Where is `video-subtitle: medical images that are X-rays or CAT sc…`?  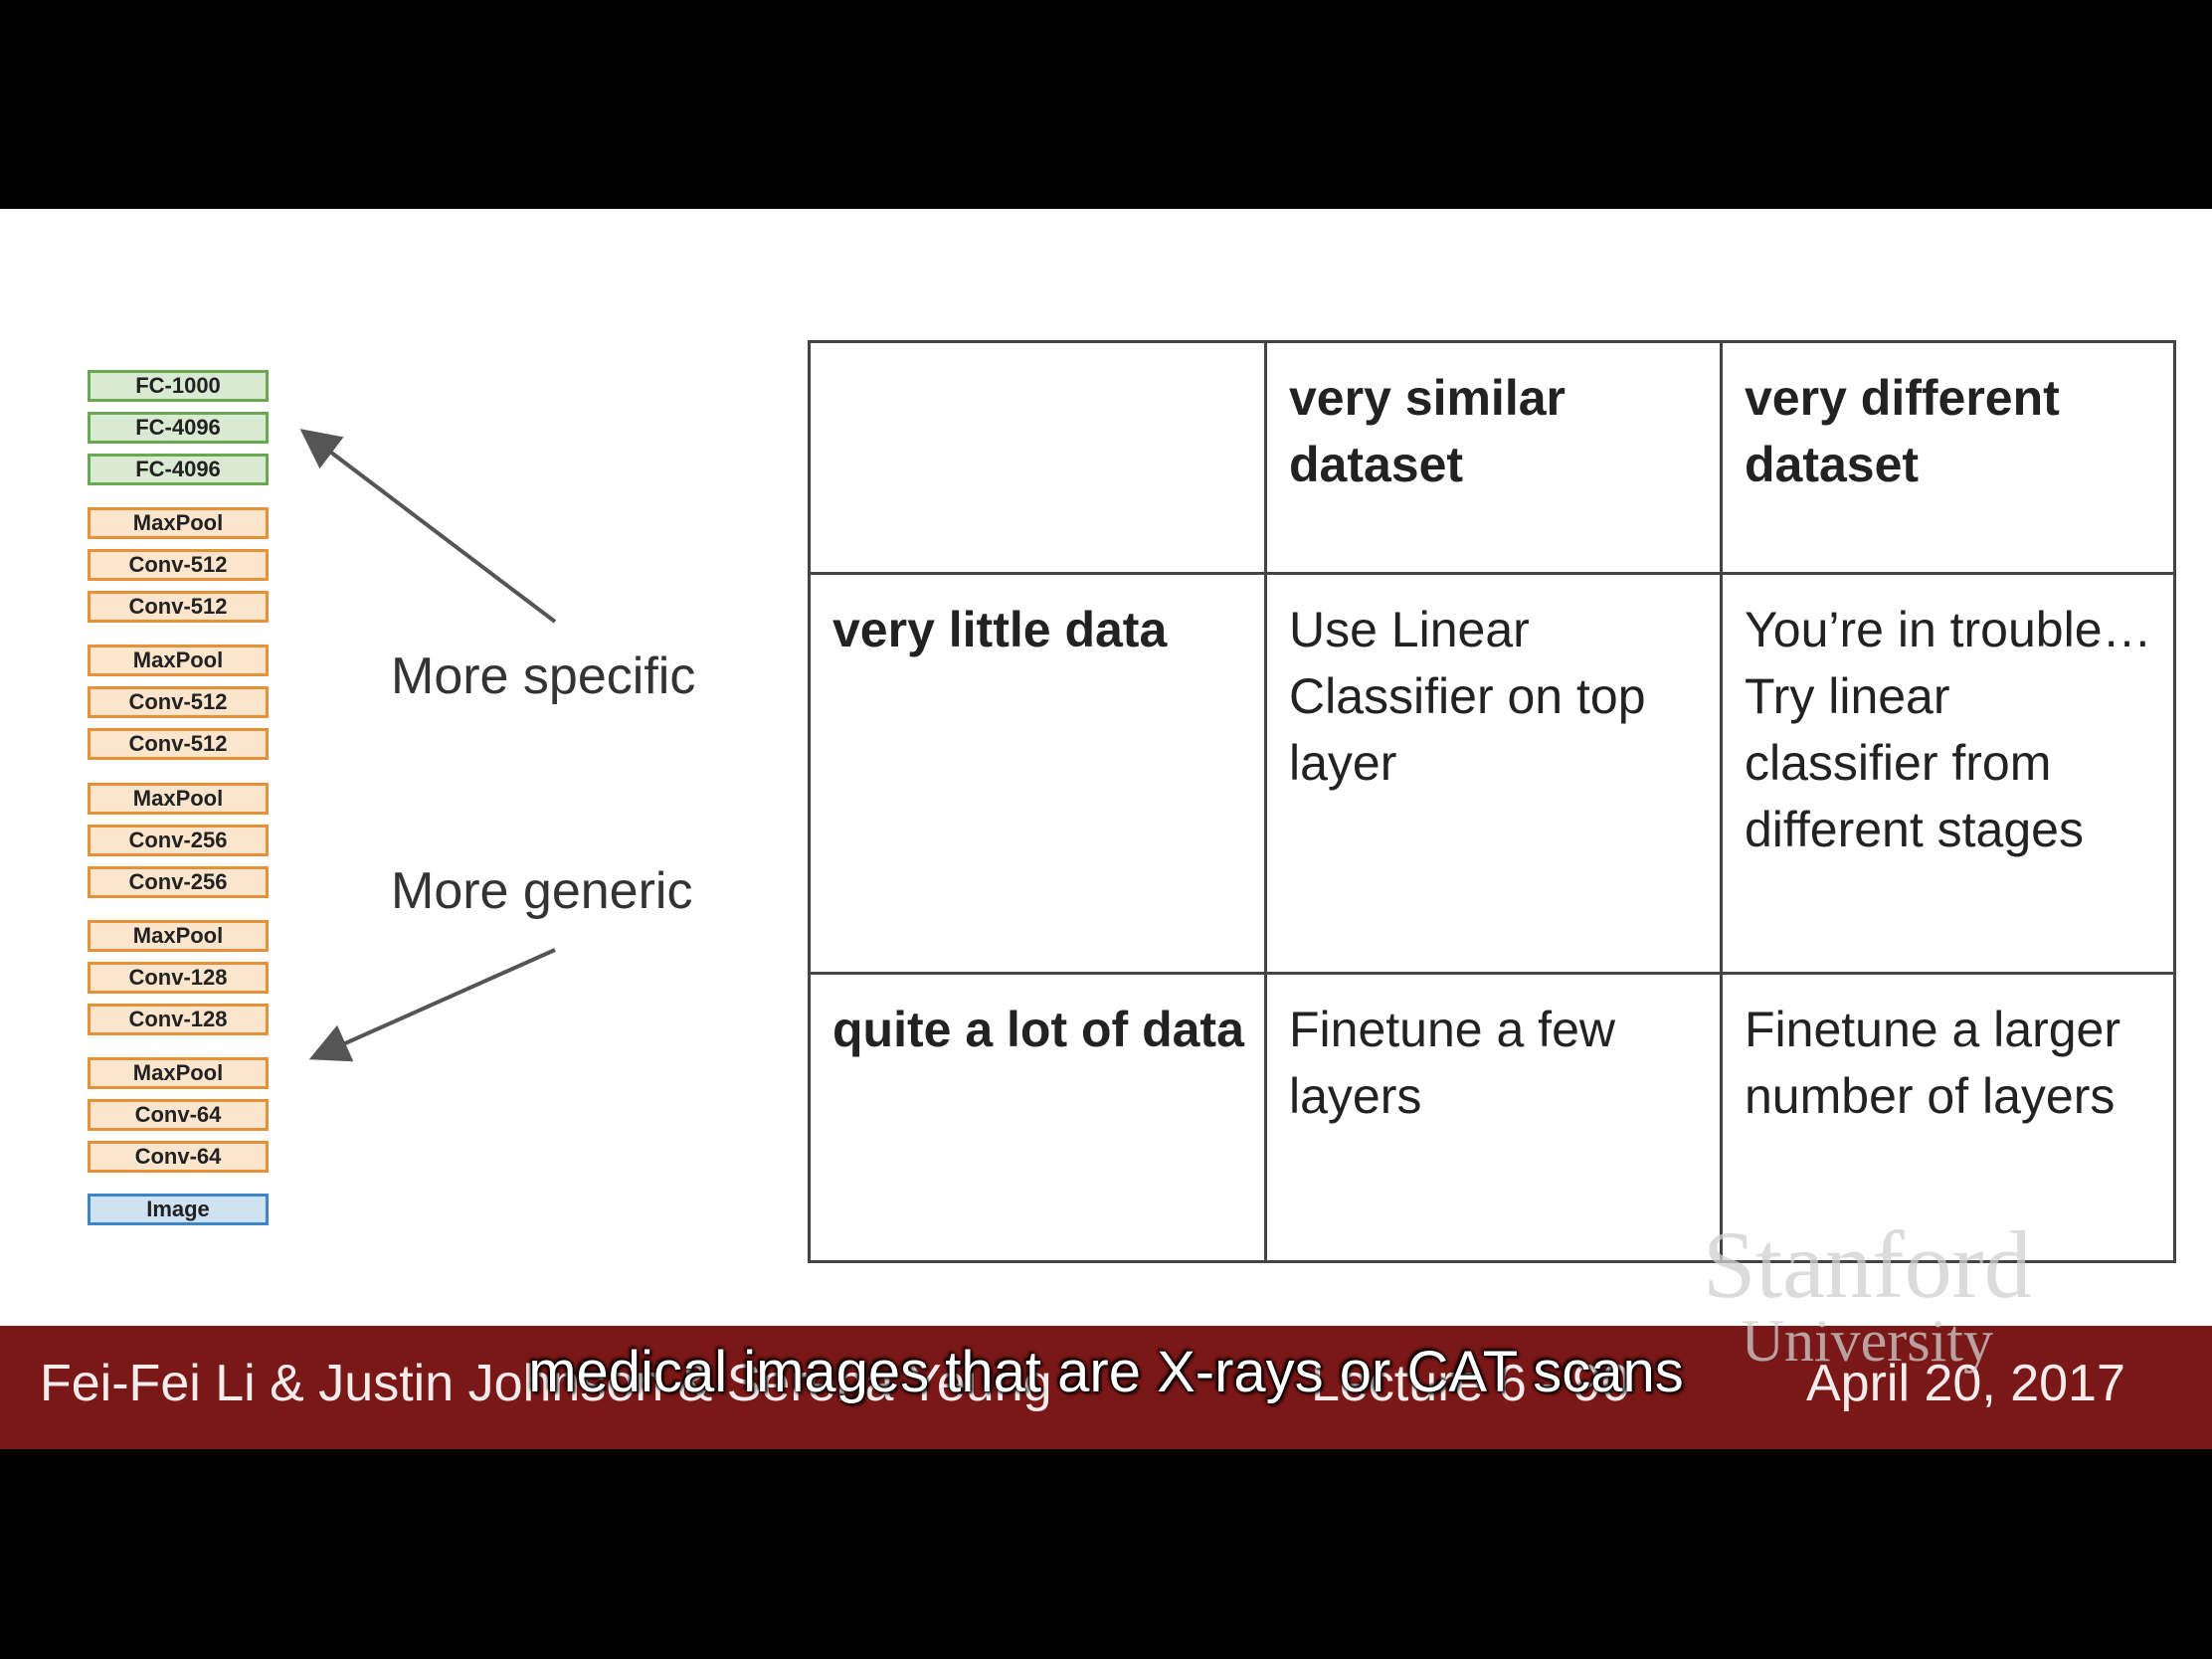
video-subtitle: medical images that are X-rays or CAT sc… is located at coordinates (1106, 1372).